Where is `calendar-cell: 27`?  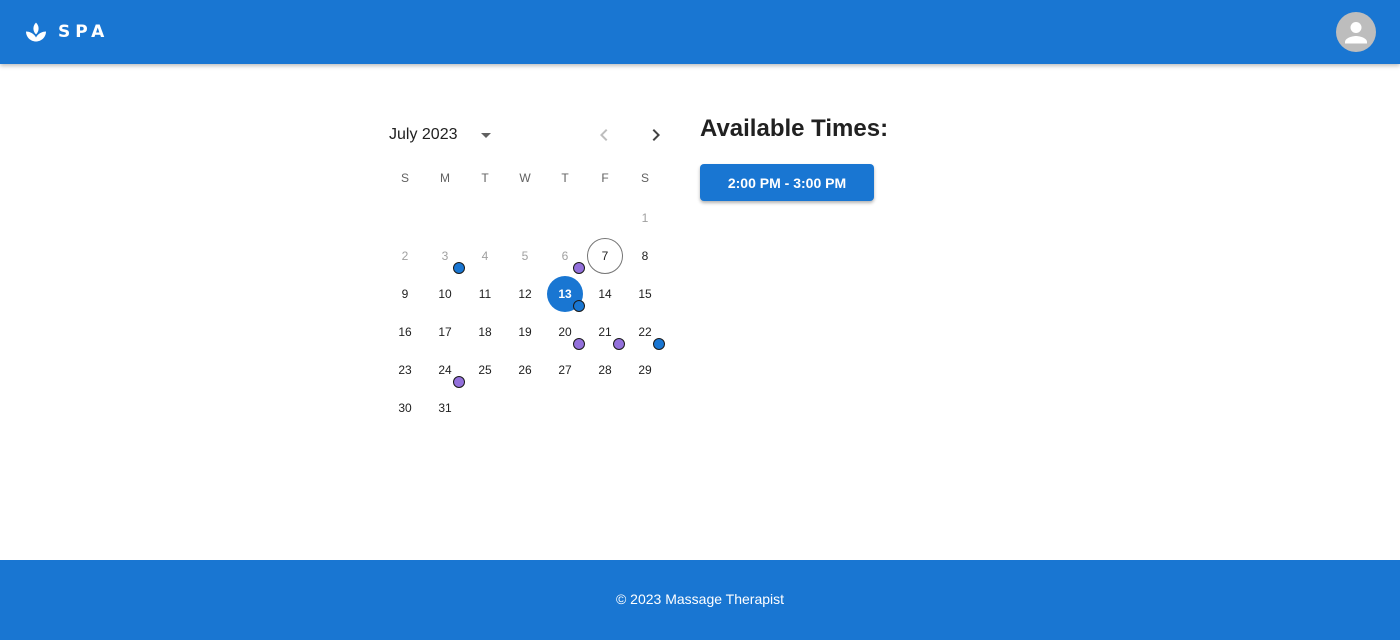 calendar-cell: 27 is located at coordinates (565, 363).